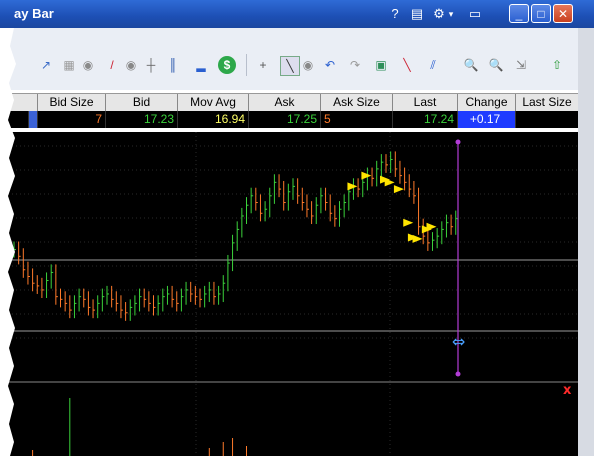 This screenshot has width=594, height=456. Describe the element at coordinates (284, 119) in the screenshot. I see `ask-value: 17.25` at that location.